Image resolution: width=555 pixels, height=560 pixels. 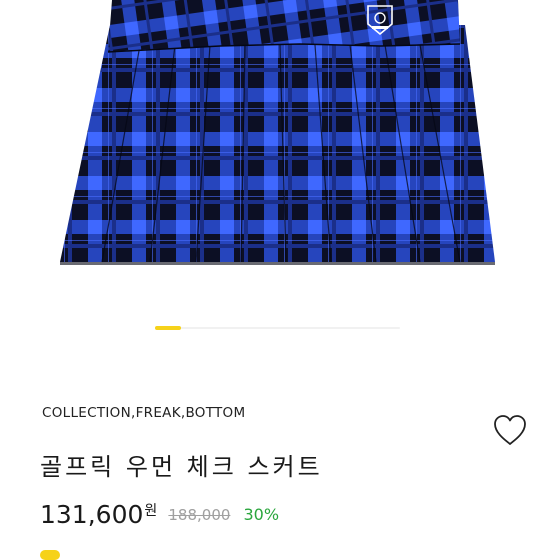 I want to click on wishlist-button, so click(x=510, y=431).